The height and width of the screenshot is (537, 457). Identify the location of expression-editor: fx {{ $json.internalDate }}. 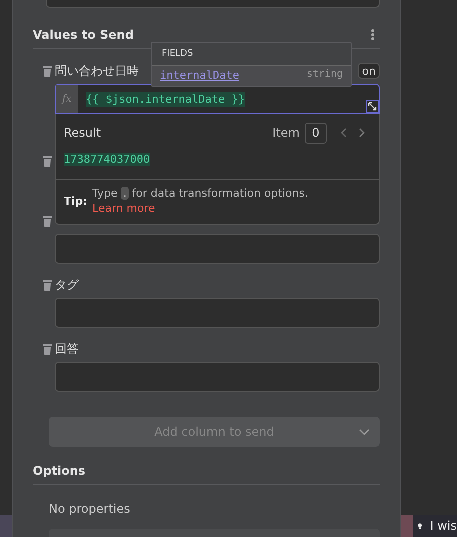
(217, 99).